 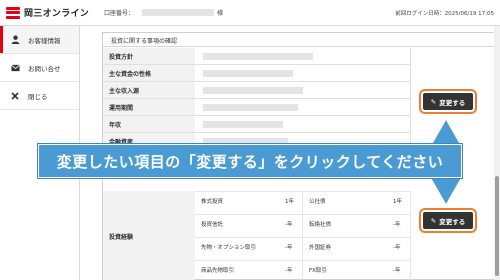 I want to click on experience-item-name: FX取引, so click(x=318, y=271).